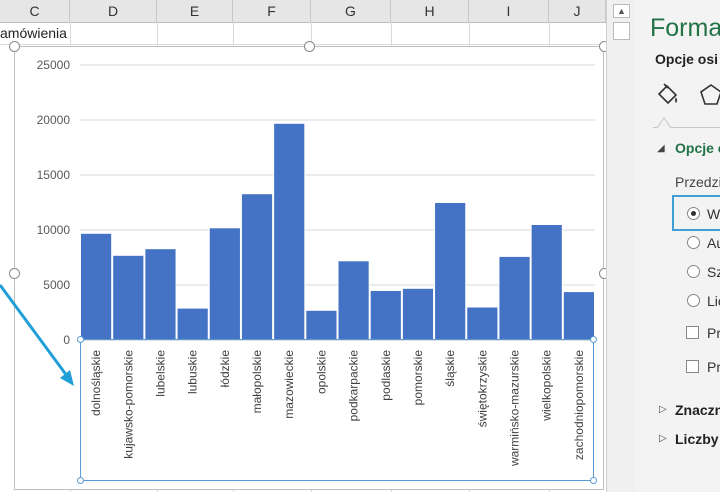  Describe the element at coordinates (709, 95) in the screenshot. I see `pentagon-icon` at that location.